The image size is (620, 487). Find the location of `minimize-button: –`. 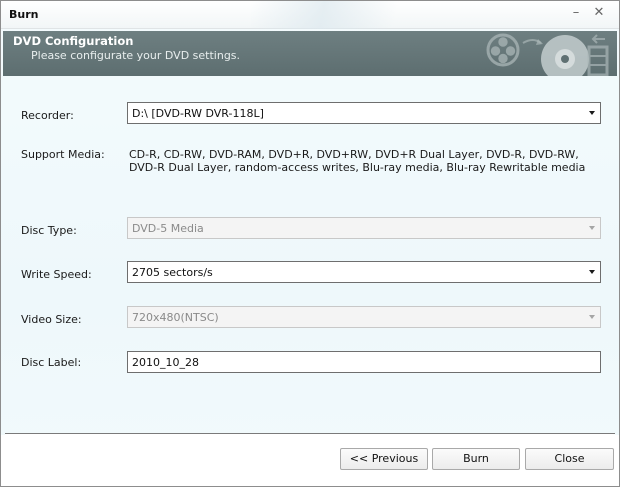

minimize-button: – is located at coordinates (576, 13).